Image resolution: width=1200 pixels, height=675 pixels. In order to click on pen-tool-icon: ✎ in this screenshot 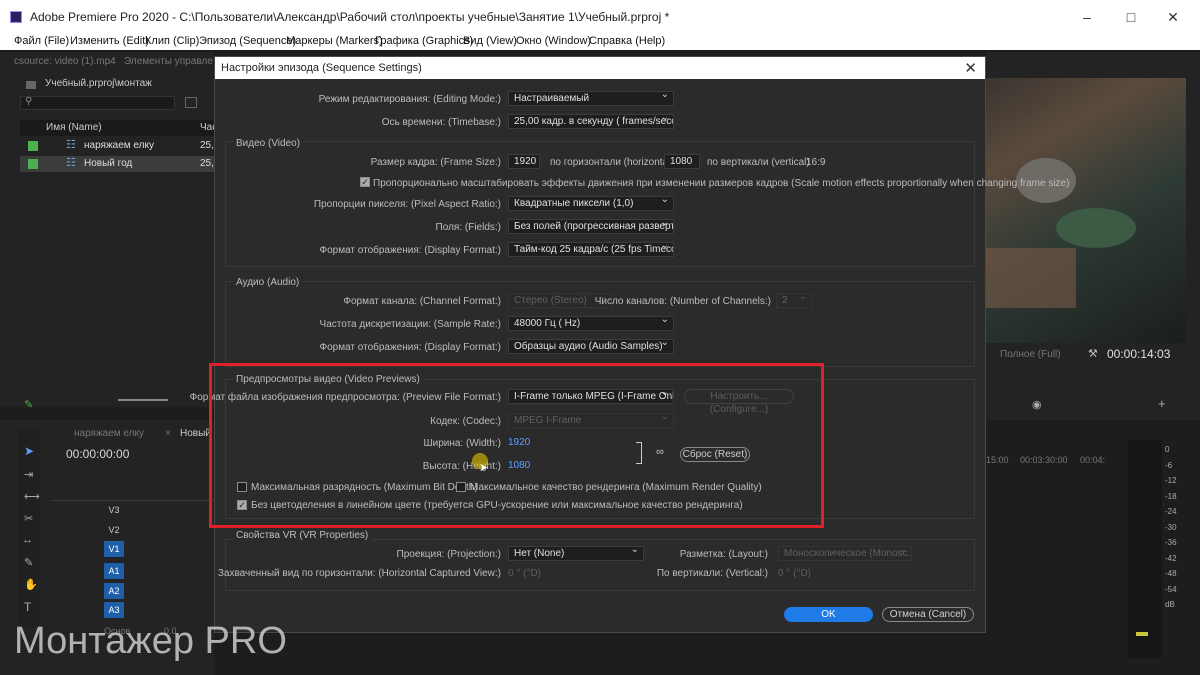, I will do `click(28, 562)`.